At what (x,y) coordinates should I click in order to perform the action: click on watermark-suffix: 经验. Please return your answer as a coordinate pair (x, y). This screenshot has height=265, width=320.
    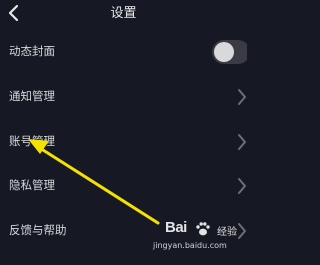
    Looking at the image, I should click on (227, 232).